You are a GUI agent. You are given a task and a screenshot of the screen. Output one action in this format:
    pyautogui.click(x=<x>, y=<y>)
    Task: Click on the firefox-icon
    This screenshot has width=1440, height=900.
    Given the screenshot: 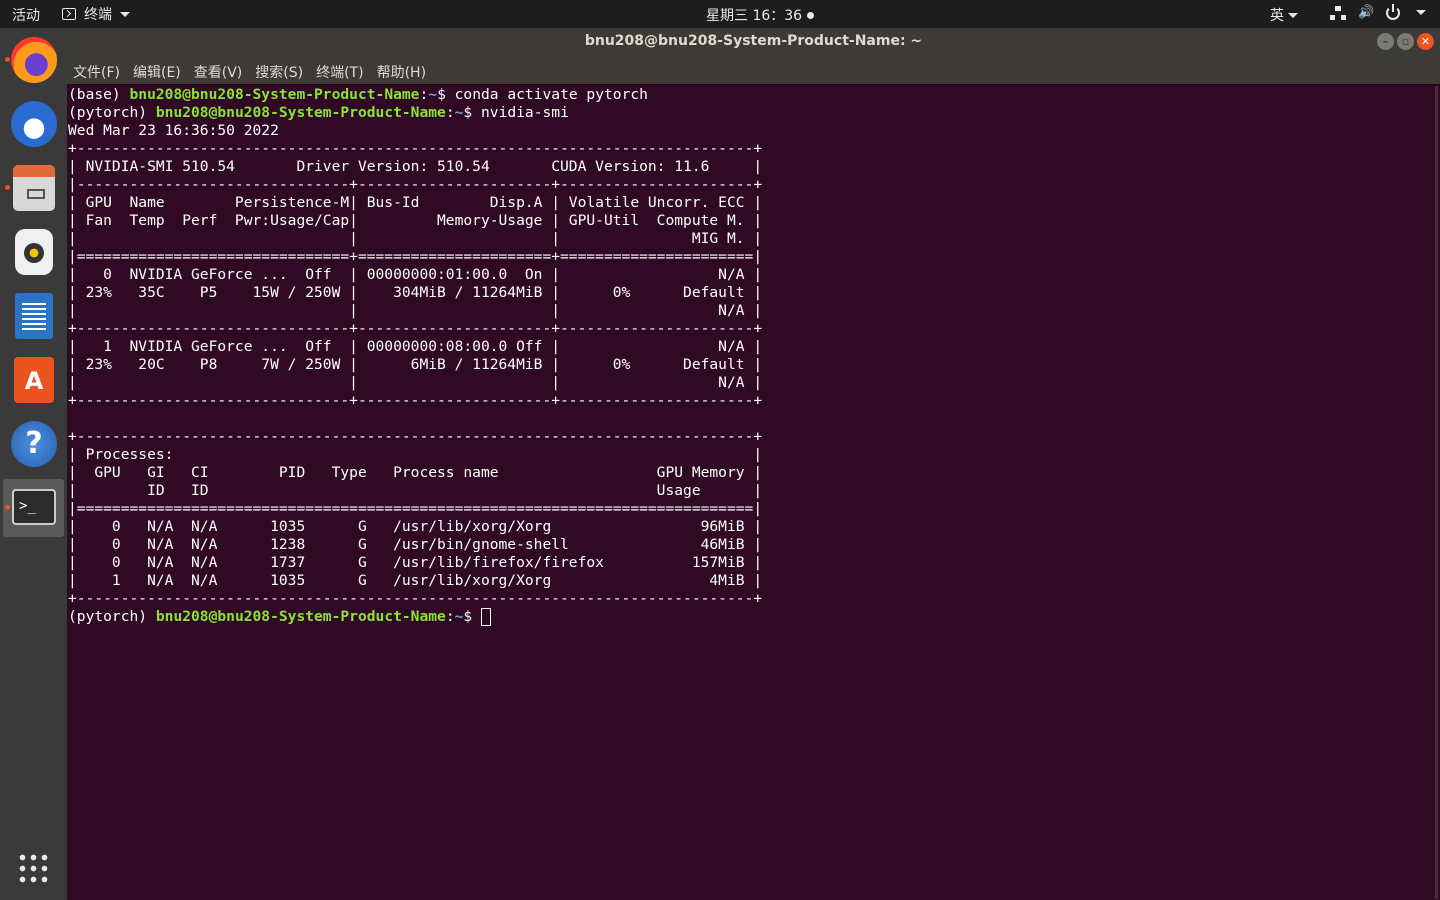 What is the action you would take?
    pyautogui.click(x=34, y=60)
    